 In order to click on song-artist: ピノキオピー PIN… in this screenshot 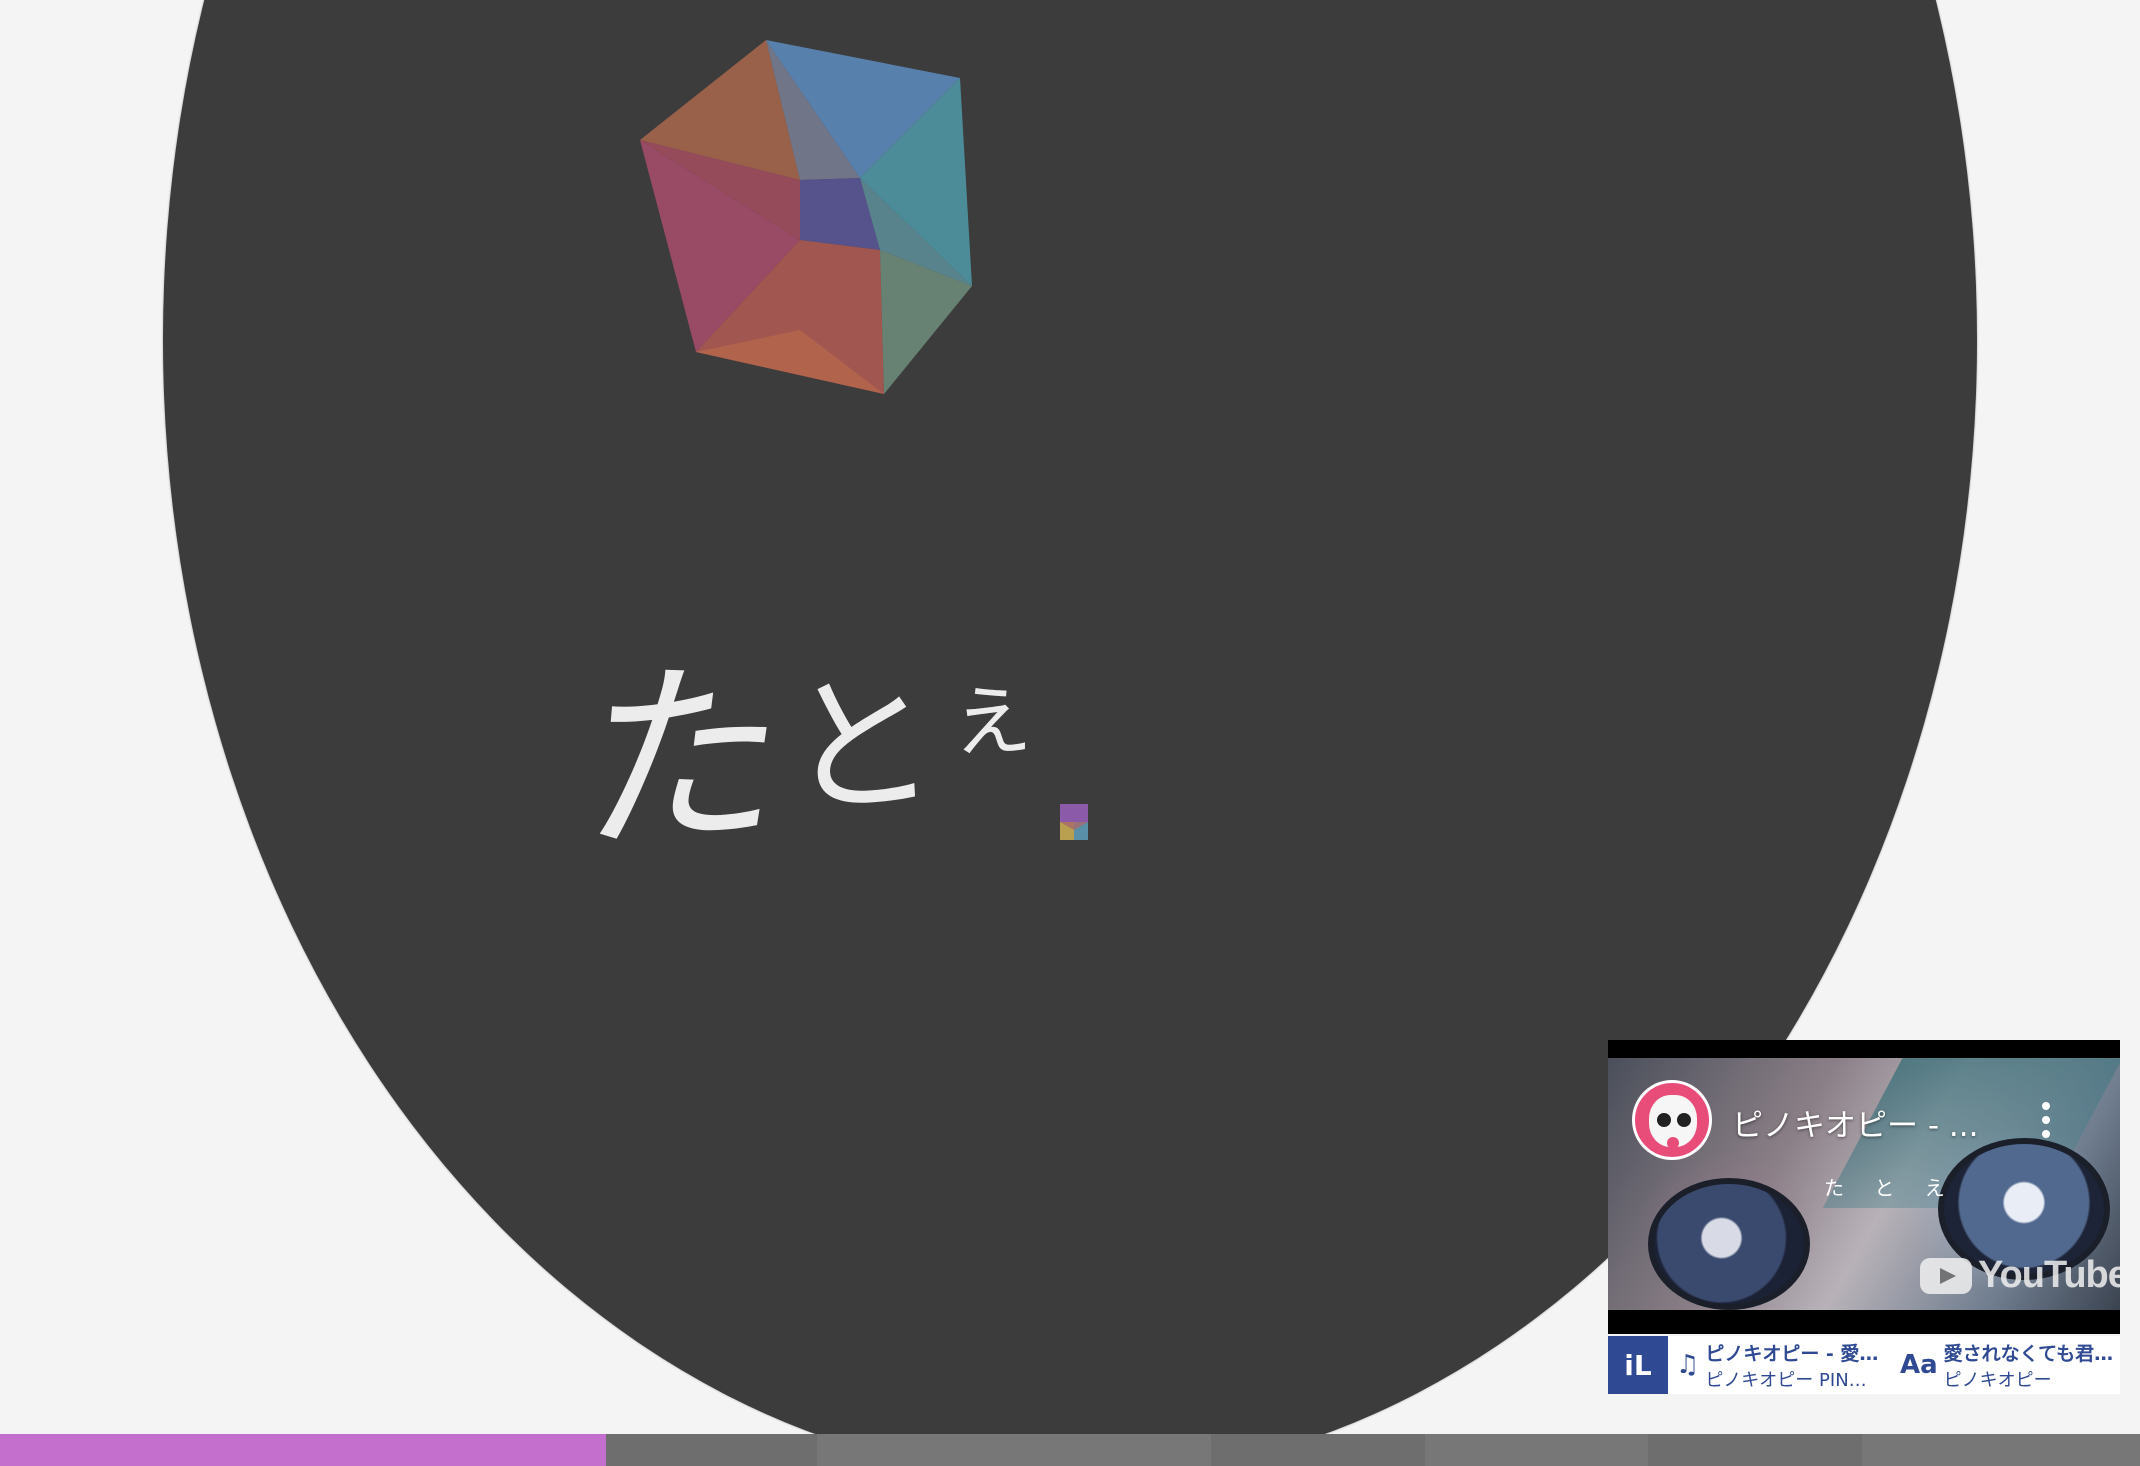, I will do `click(1786, 1380)`.